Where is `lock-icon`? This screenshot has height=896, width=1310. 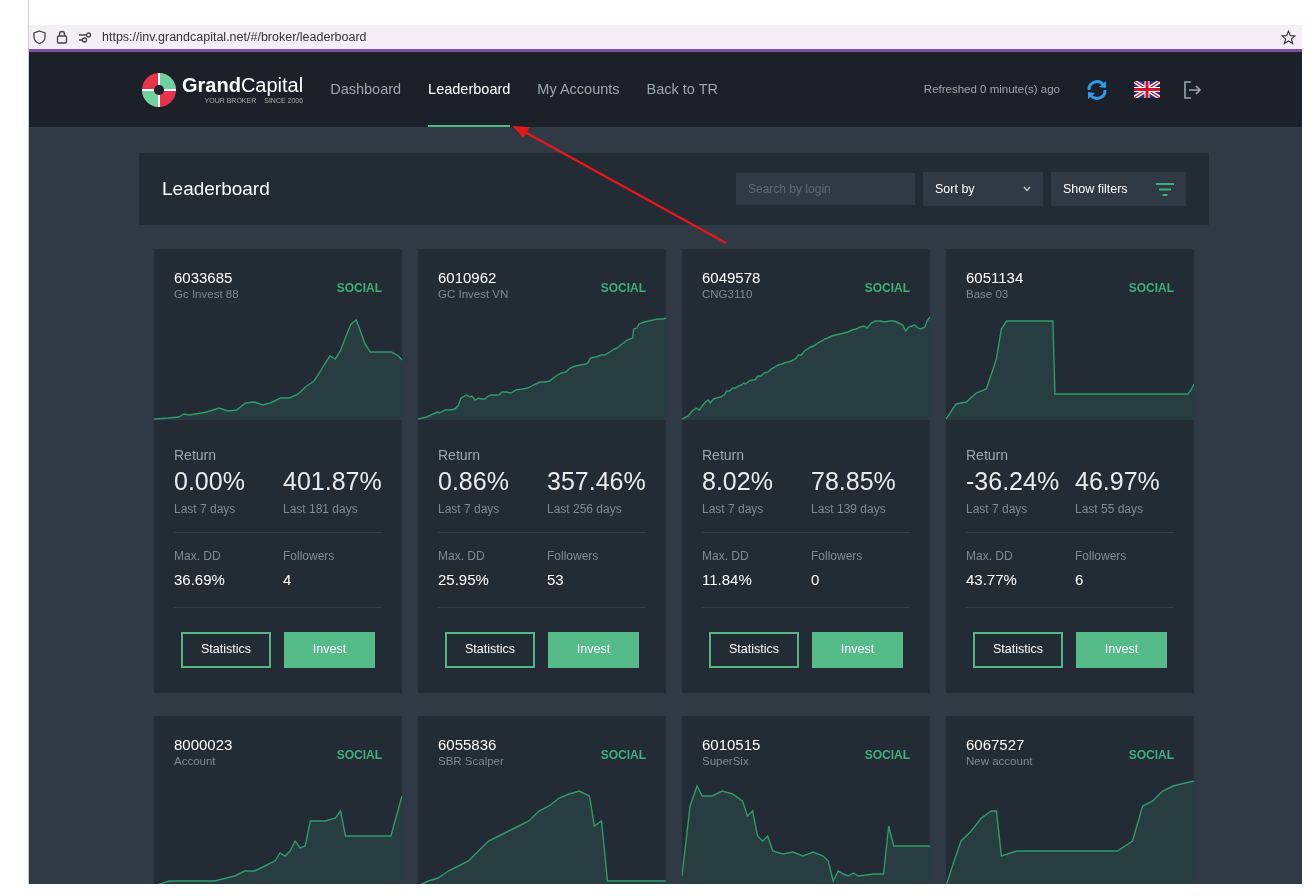
lock-icon is located at coordinates (62, 37).